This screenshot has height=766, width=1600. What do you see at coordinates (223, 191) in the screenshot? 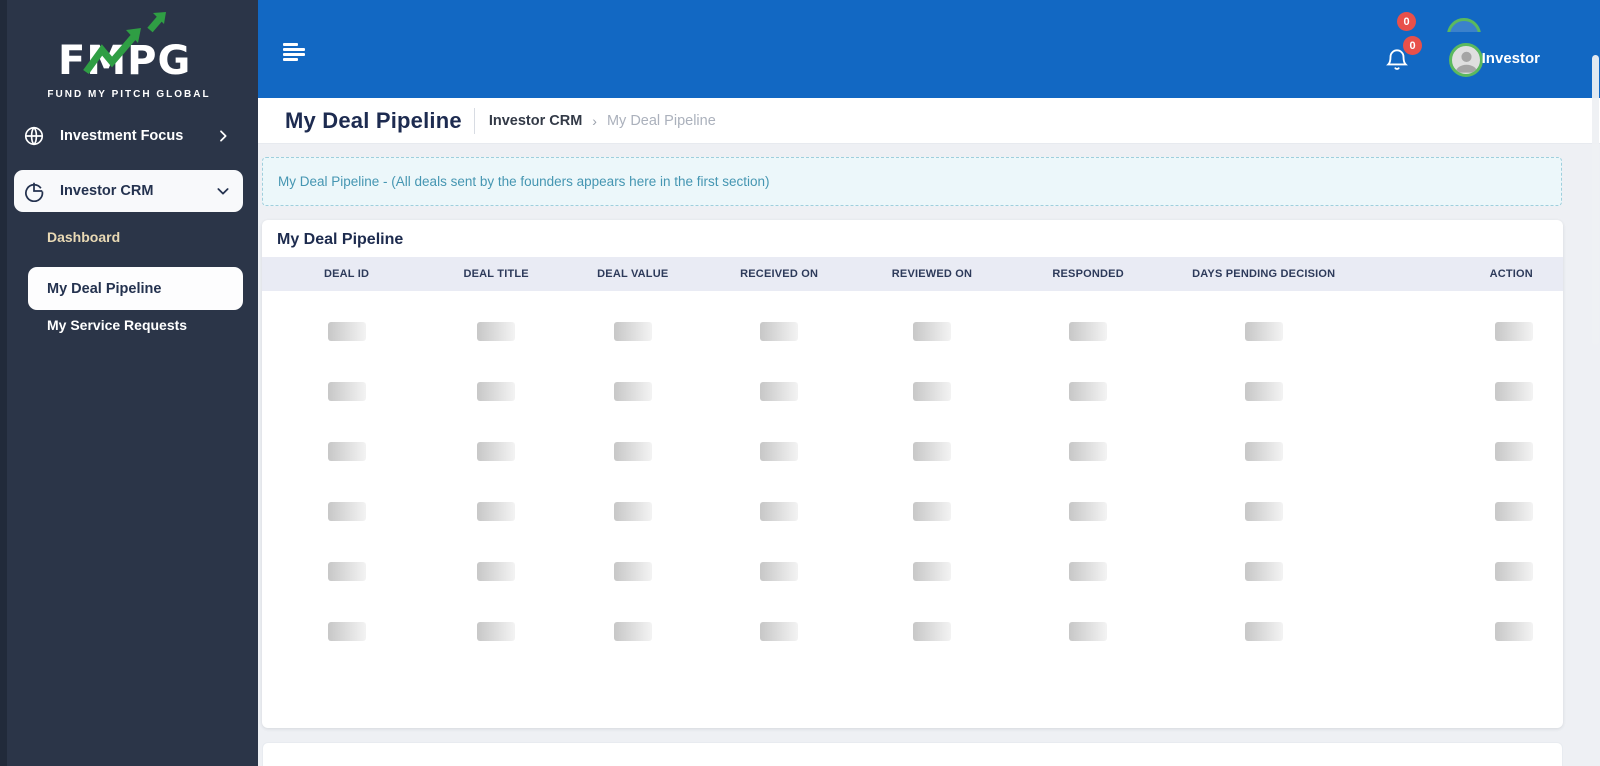
I see `chevron-down-icon` at bounding box center [223, 191].